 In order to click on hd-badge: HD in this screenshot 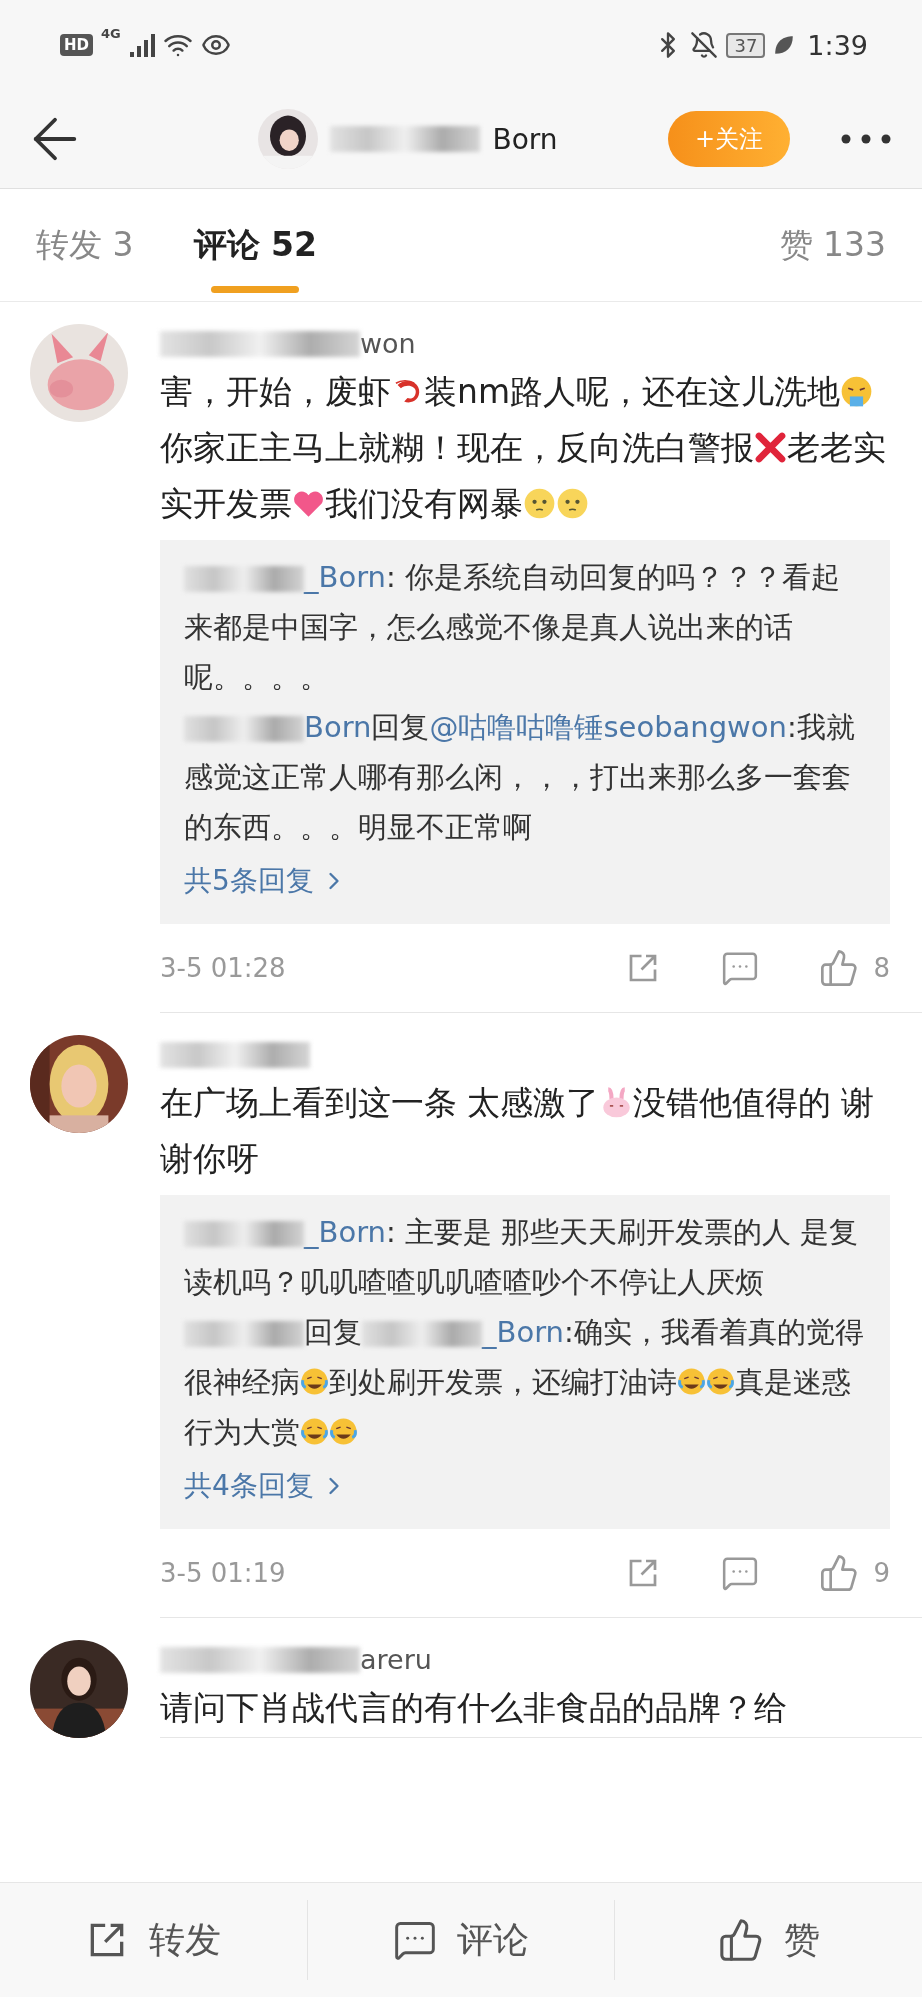, I will do `click(76, 45)`.